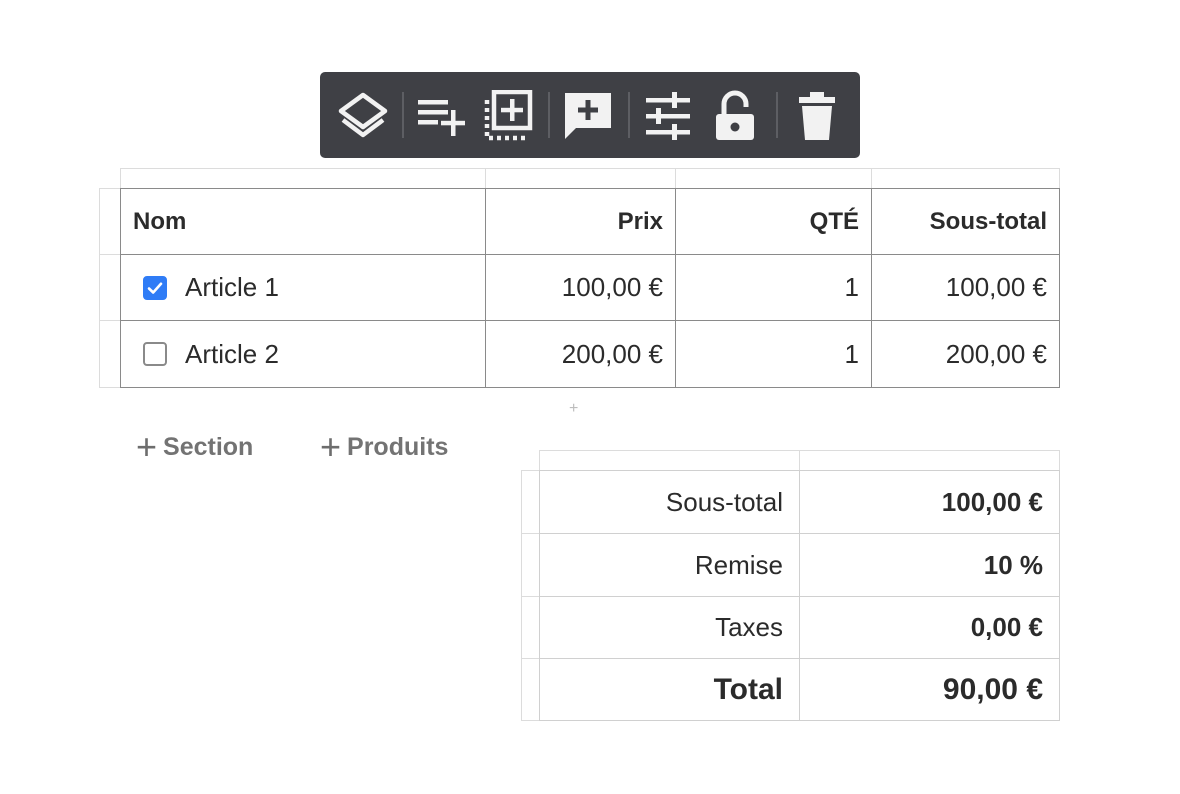  I want to click on column-header-subtotal: Sous-total, so click(965, 221).